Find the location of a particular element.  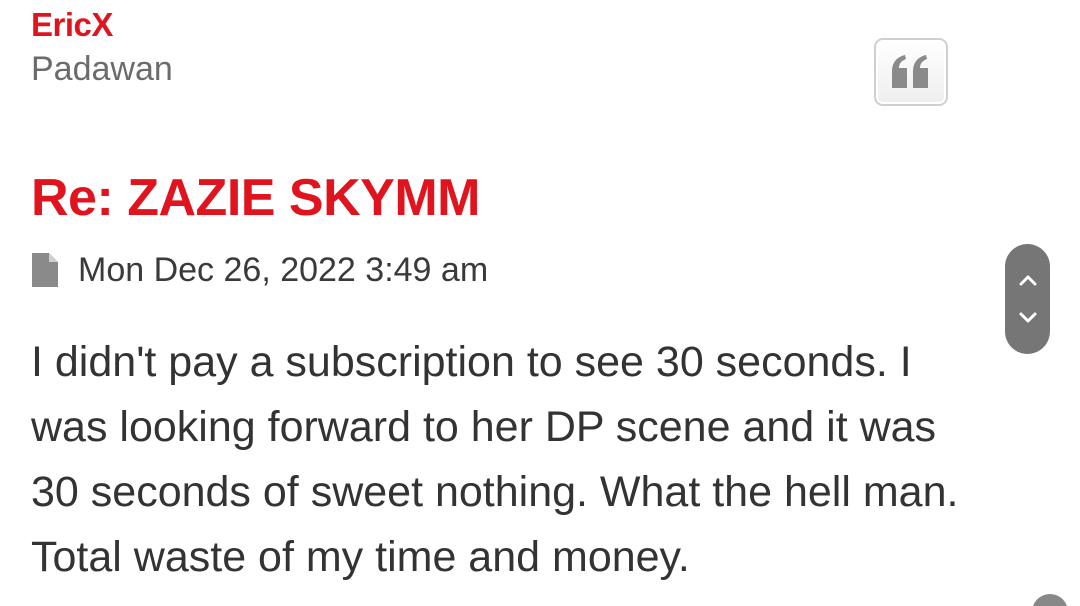

chevron-up-icon is located at coordinates (1027, 280).